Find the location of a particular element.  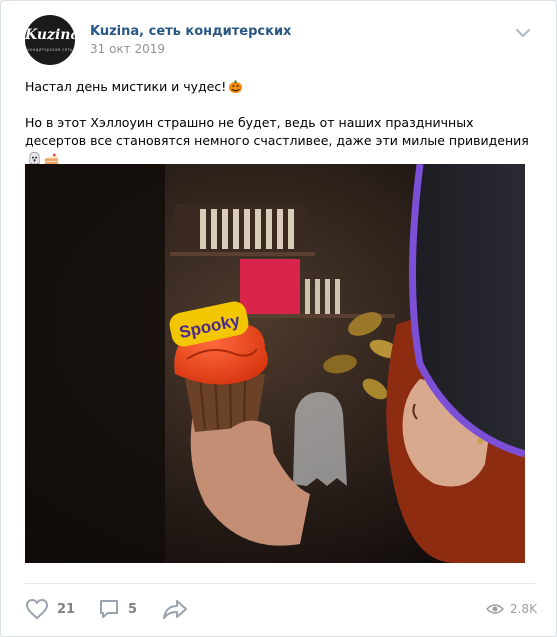

like-count: 21 is located at coordinates (66, 609).